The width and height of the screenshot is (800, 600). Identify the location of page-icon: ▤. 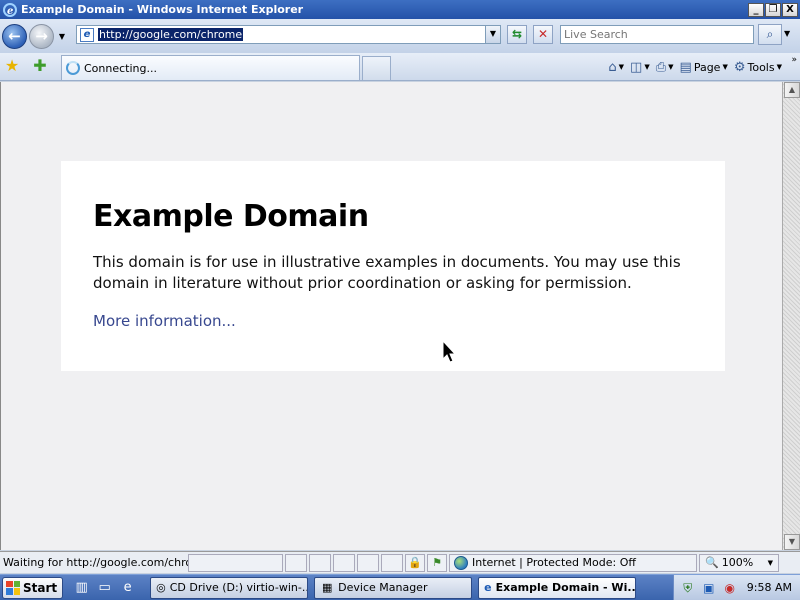
(685, 67).